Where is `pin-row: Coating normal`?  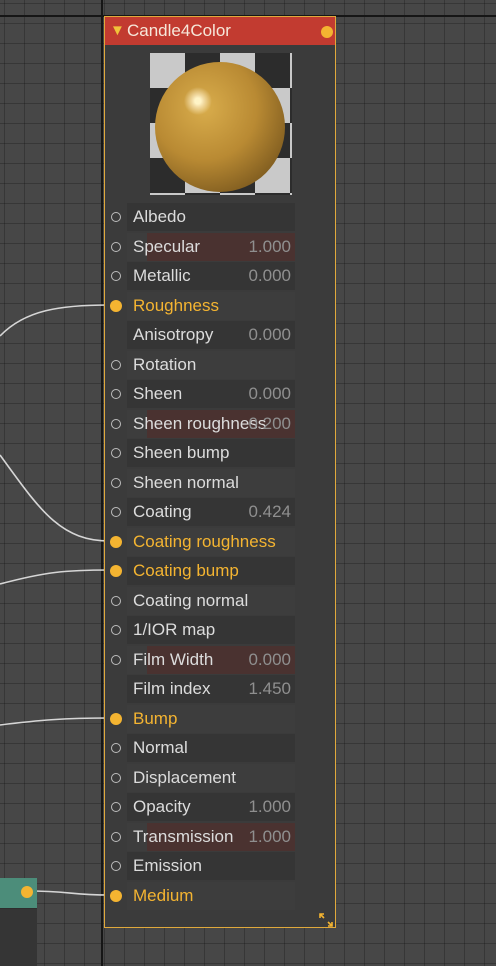
pin-row: Coating normal is located at coordinates (220, 601).